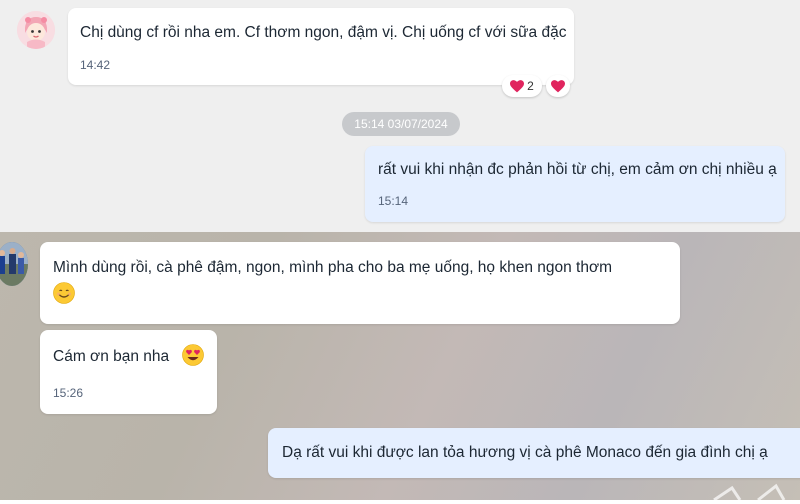 Image resolution: width=800 pixels, height=504 pixels. Describe the element at coordinates (401, 124) in the screenshot. I see `date-divider: 15:14 03/07/2024` at that location.